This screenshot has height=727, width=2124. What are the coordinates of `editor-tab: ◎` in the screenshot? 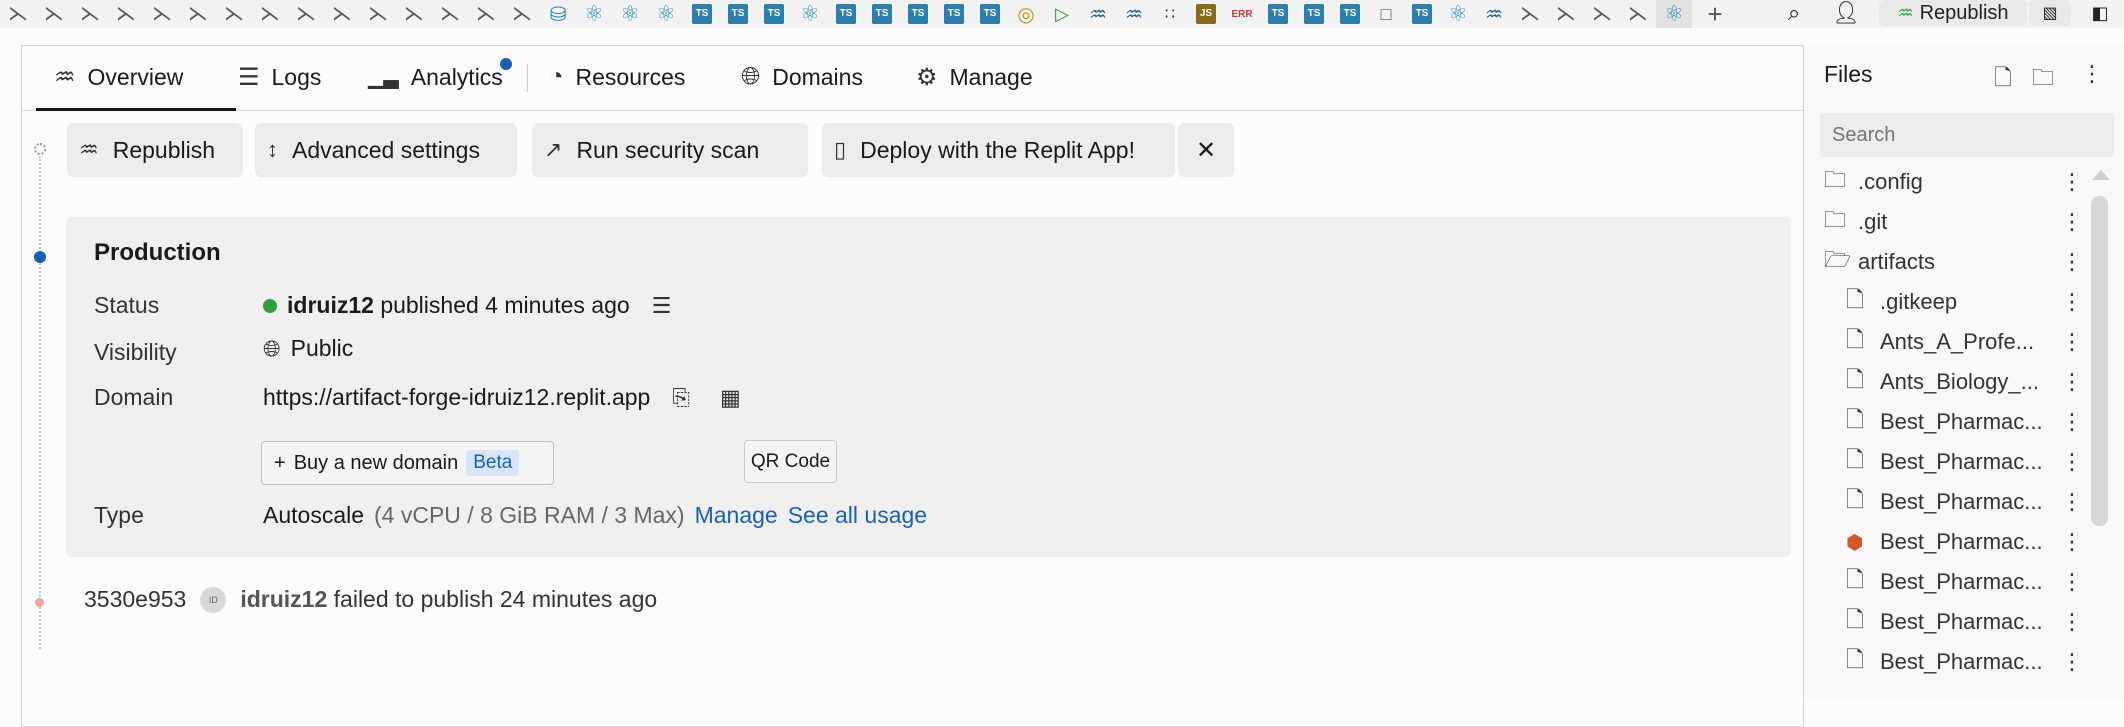 It's located at (1026, 14).